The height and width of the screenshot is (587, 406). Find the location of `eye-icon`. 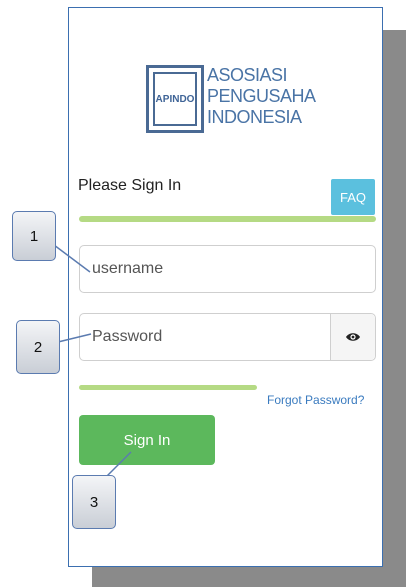

eye-icon is located at coordinates (353, 337).